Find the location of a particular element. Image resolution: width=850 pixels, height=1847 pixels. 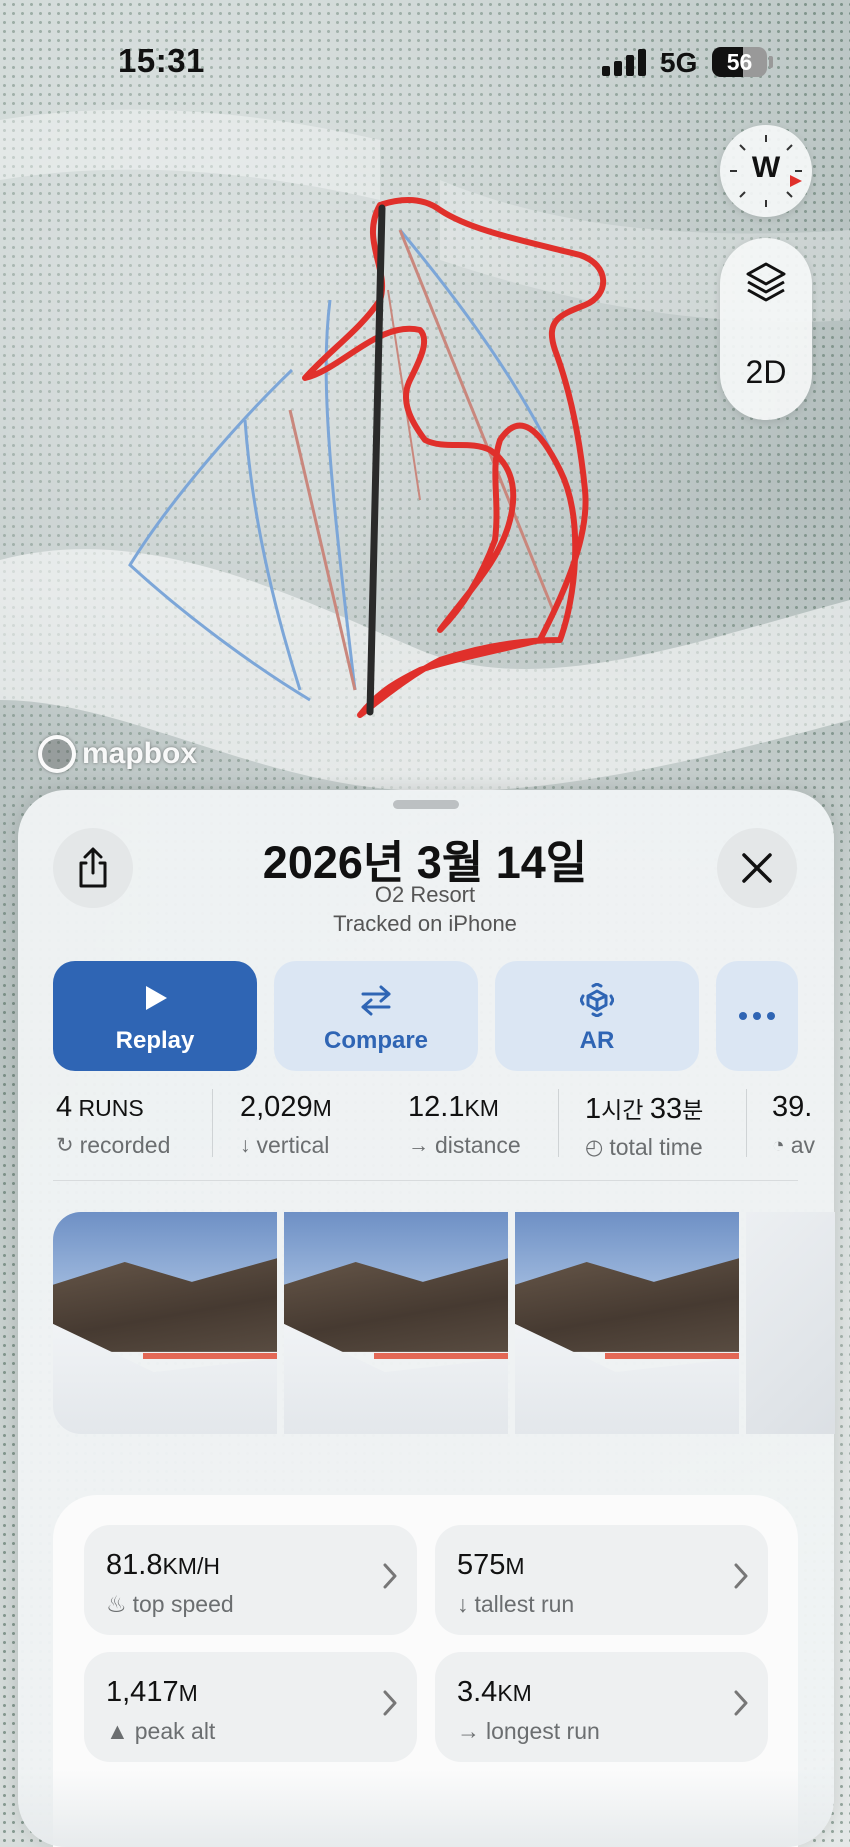

metric-unit: KM is located at coordinates (514, 1693).